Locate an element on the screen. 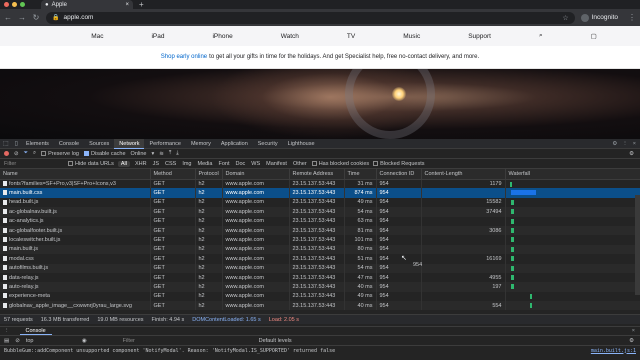 The image size is (640, 360). tab-elements: Elements is located at coordinates (37, 144).